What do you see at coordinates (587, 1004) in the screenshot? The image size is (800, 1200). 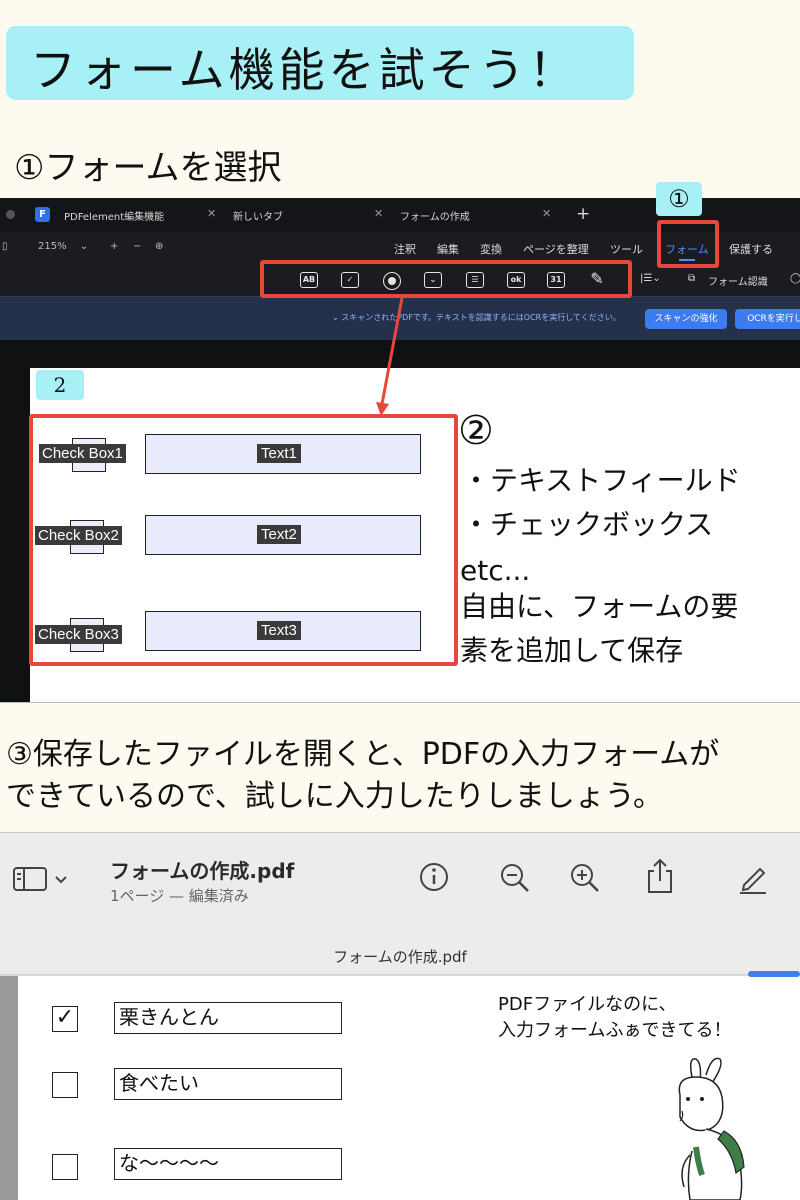 I see `note-line: PDFファイルなのに、` at bounding box center [587, 1004].